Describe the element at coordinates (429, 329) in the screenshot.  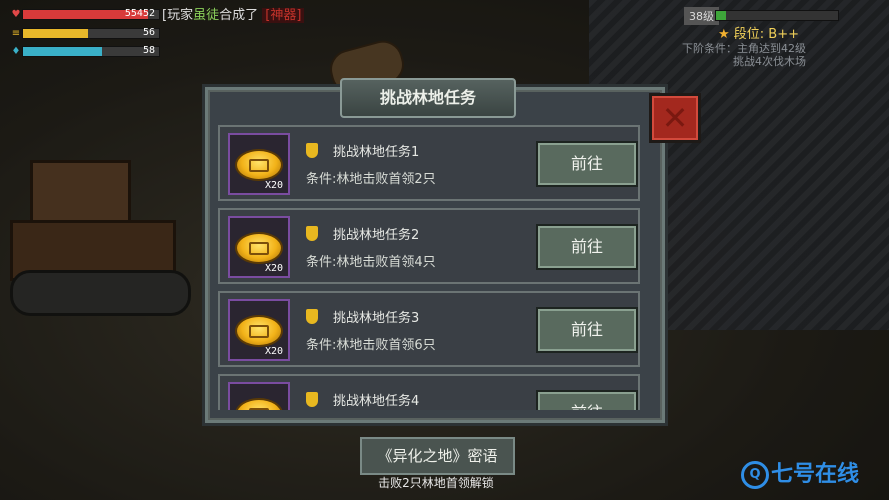
I see `task-row: X20 挑战林地任务3 条件:林地击败首领6只 前往` at that location.